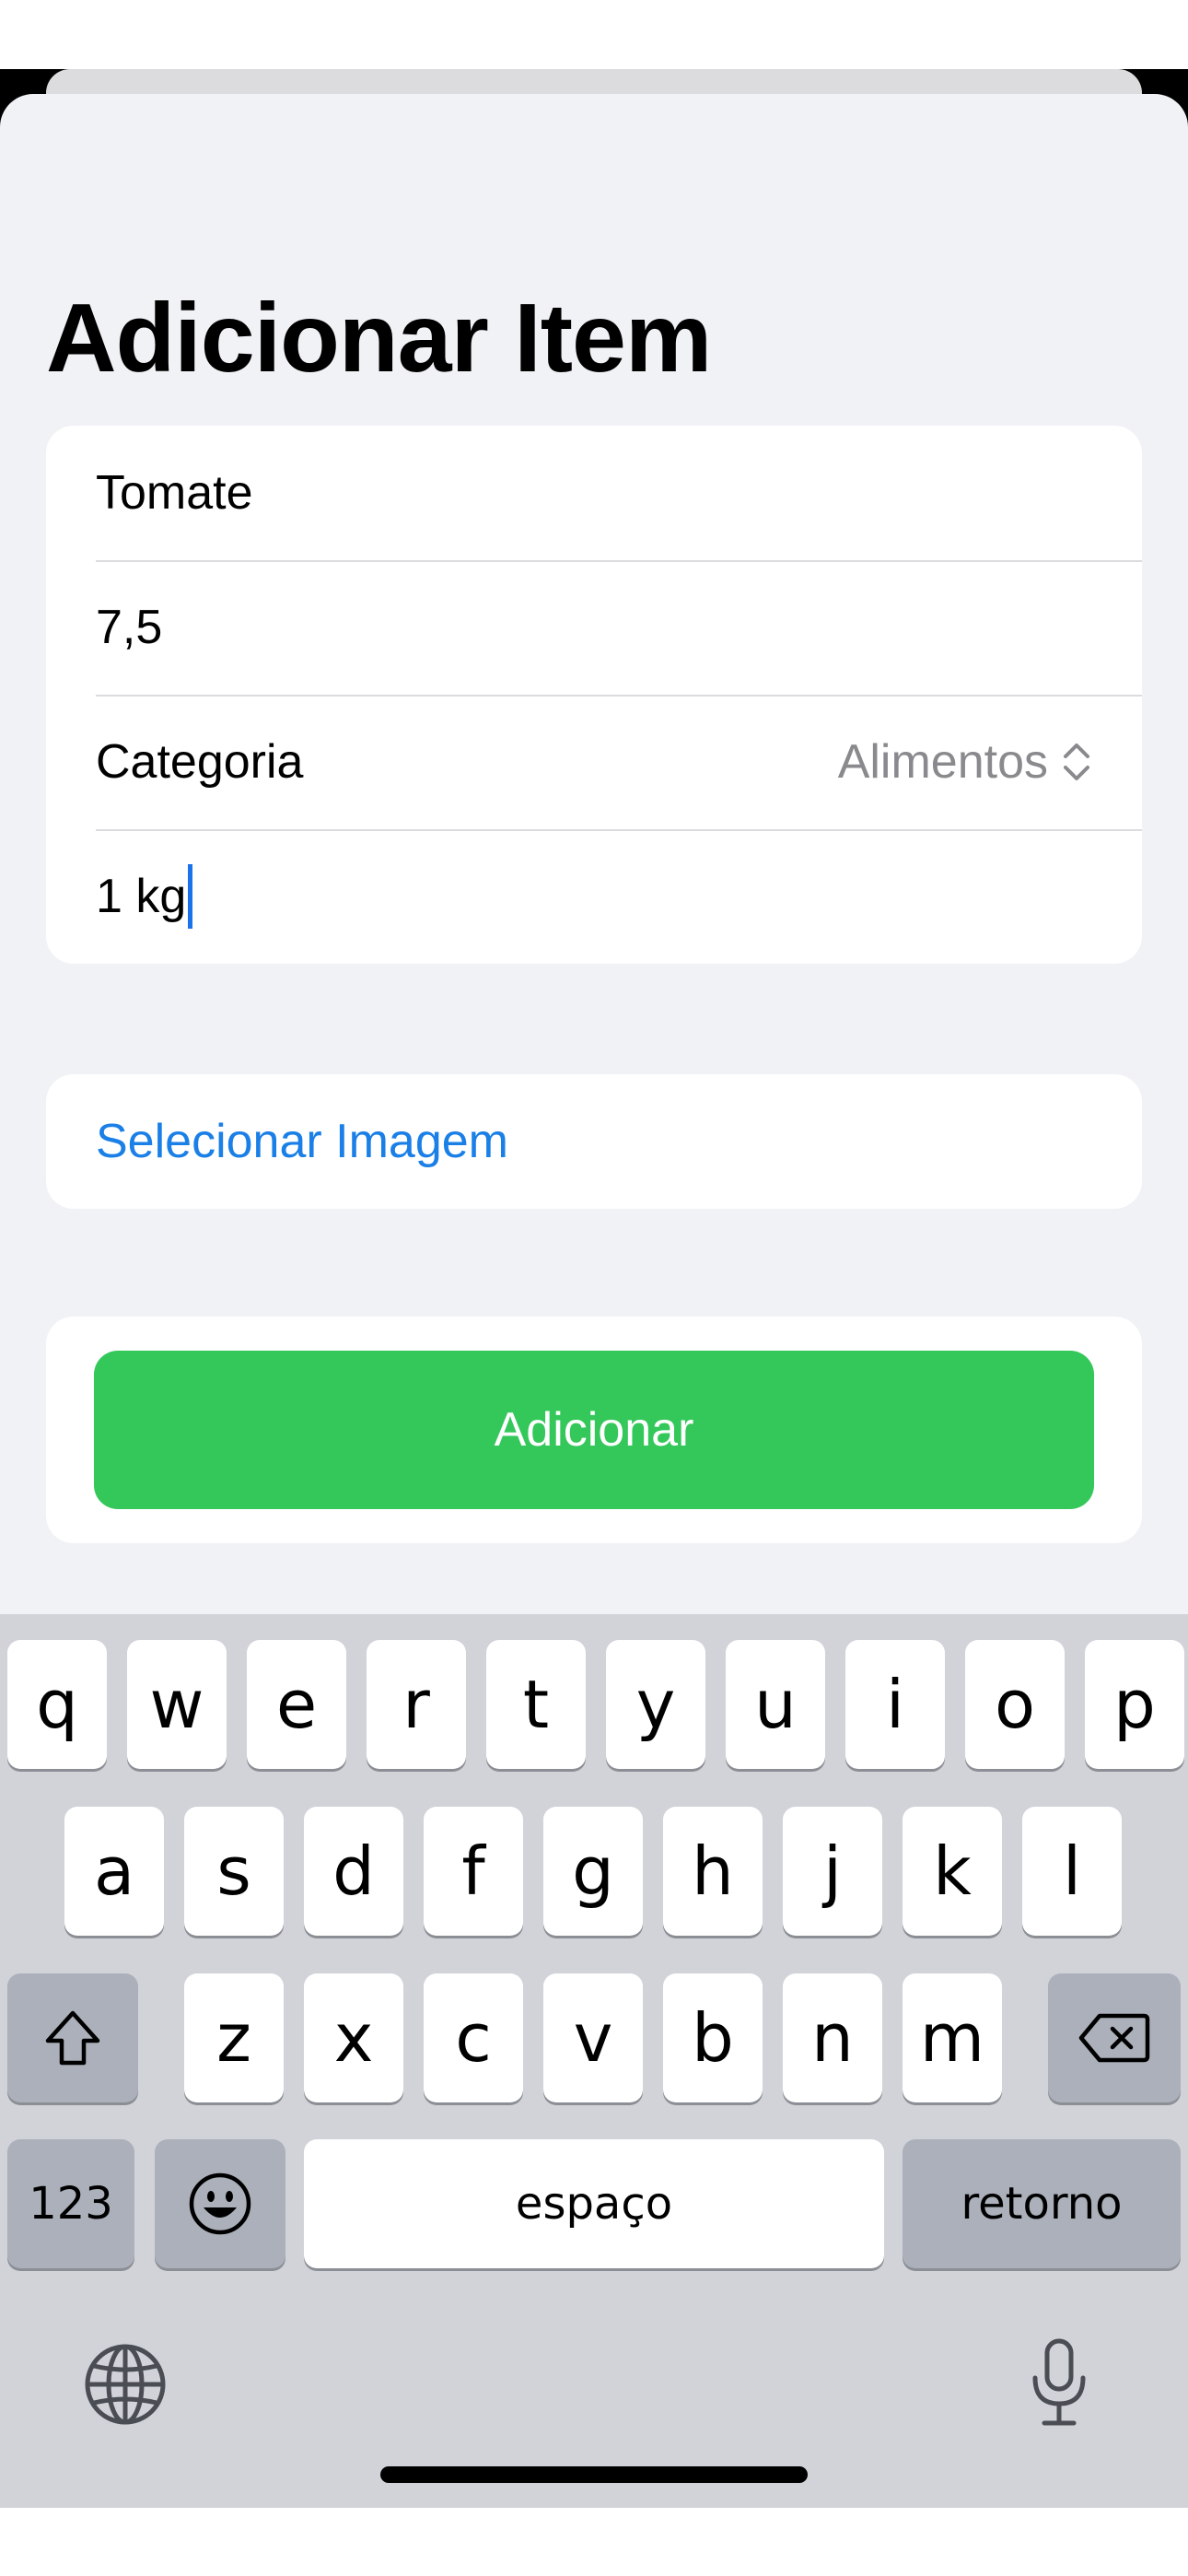 The height and width of the screenshot is (2576, 1188). What do you see at coordinates (594, 762) in the screenshot?
I see `category-picker: Categoria Alimentos` at bounding box center [594, 762].